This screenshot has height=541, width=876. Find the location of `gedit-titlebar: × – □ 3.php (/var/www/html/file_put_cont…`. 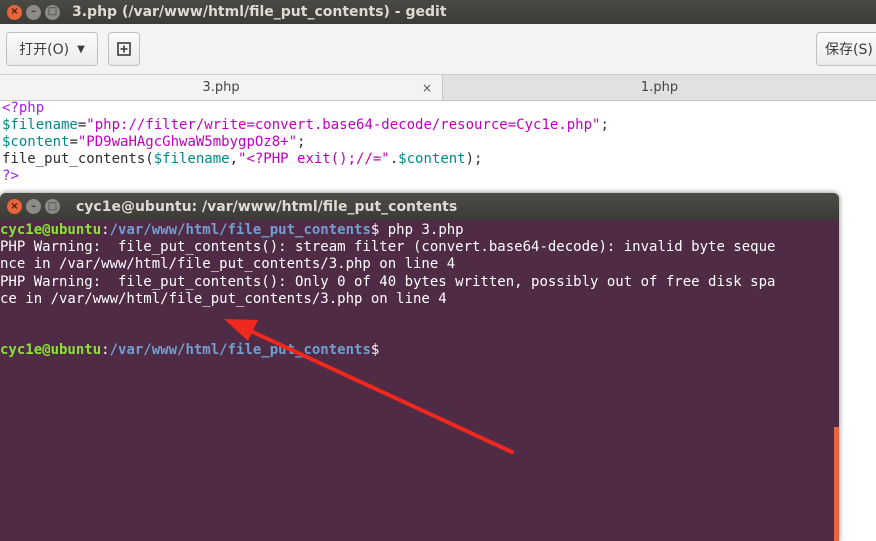

gedit-titlebar: × – □ 3.php (/var/www/html/file_put_cont… is located at coordinates (438, 12).